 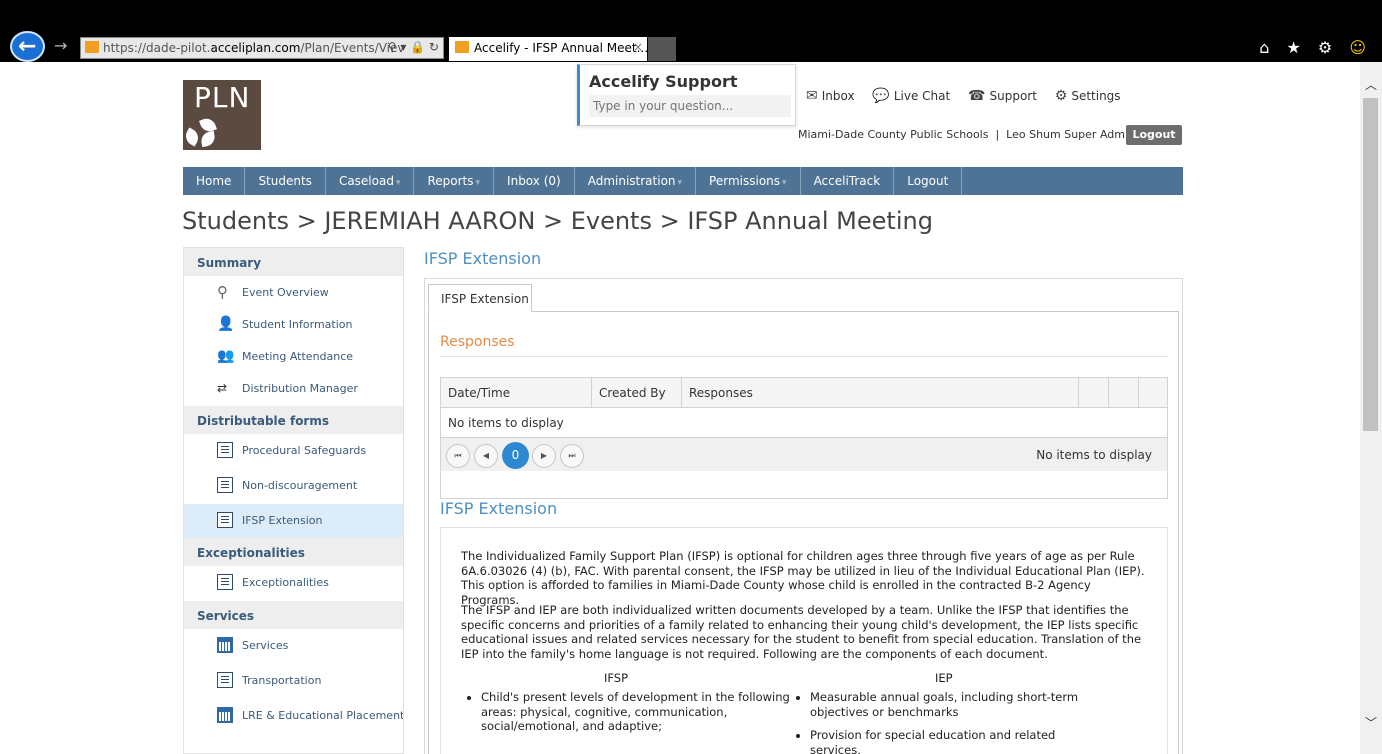 What do you see at coordinates (293, 681) in the screenshot?
I see `sidebar-item-transportation: Transportation` at bounding box center [293, 681].